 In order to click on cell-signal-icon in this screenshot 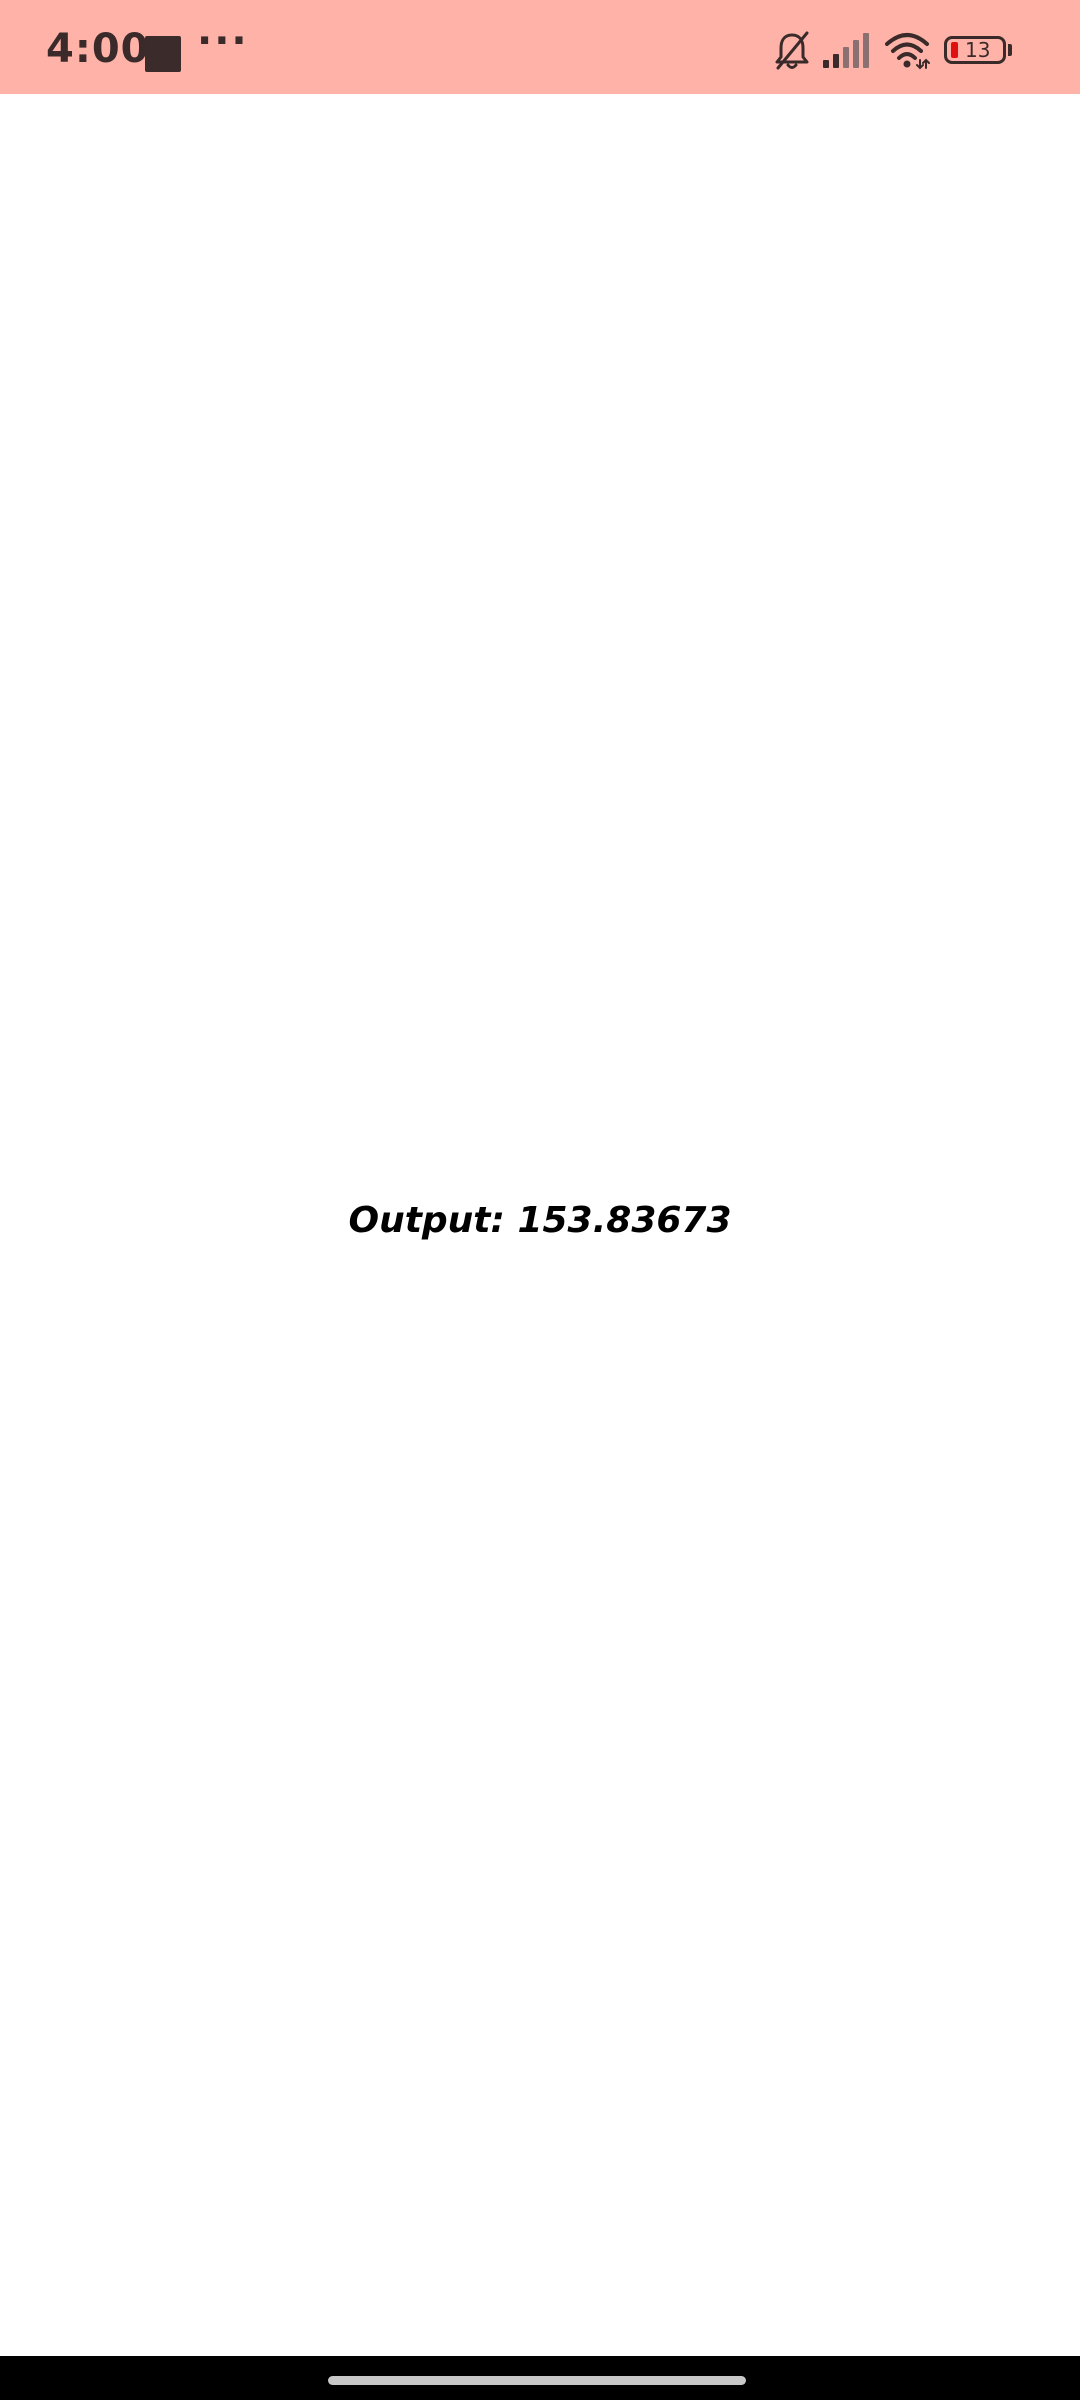, I will do `click(846, 50)`.